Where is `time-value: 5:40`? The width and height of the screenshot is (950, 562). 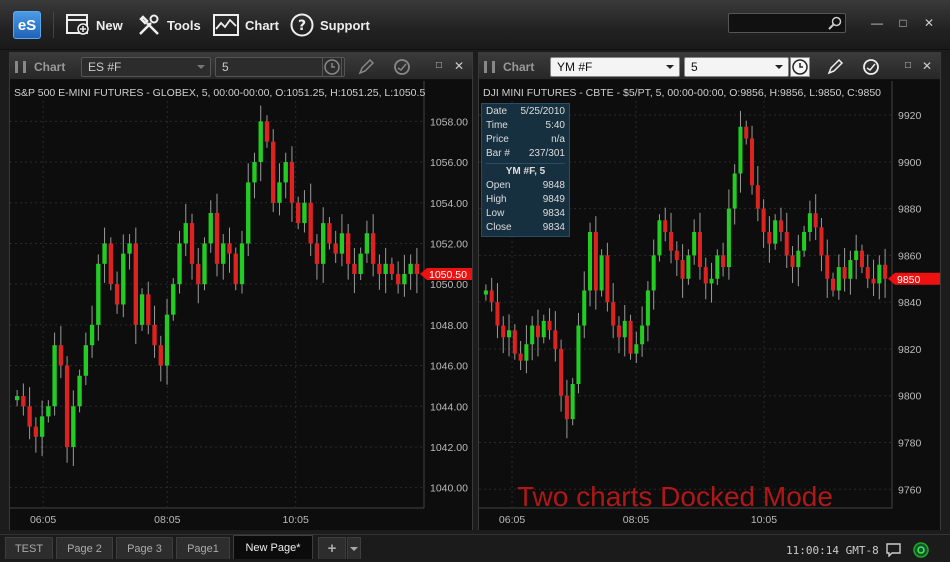 time-value: 5:40 is located at coordinates (555, 125).